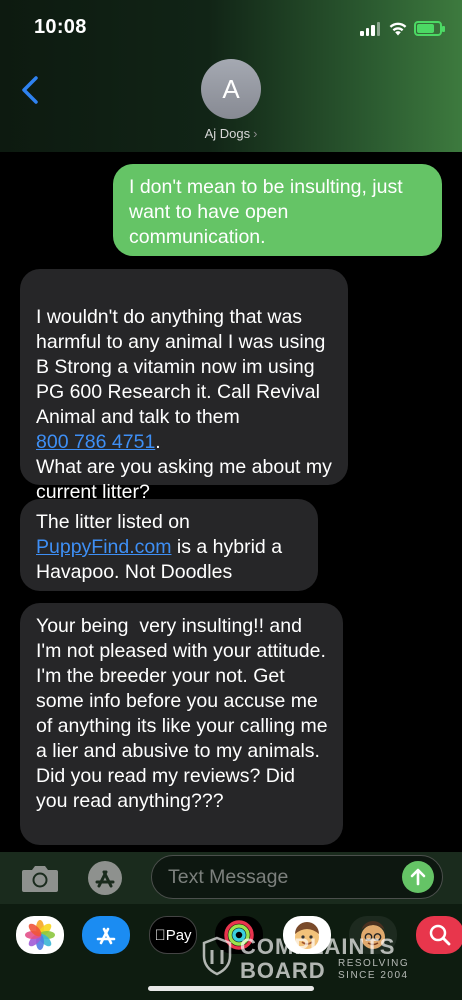  What do you see at coordinates (370, 29) in the screenshot?
I see `cellular-signal-icon` at bounding box center [370, 29].